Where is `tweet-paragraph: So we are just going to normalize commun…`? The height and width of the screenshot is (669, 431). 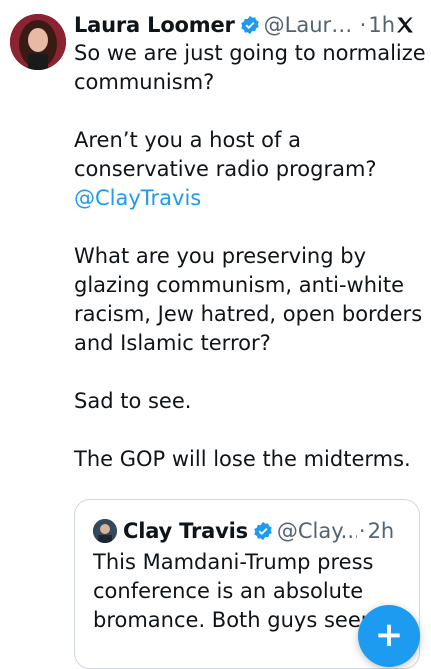
tweet-paragraph: So we are just going to normalize commun… is located at coordinates (250, 67).